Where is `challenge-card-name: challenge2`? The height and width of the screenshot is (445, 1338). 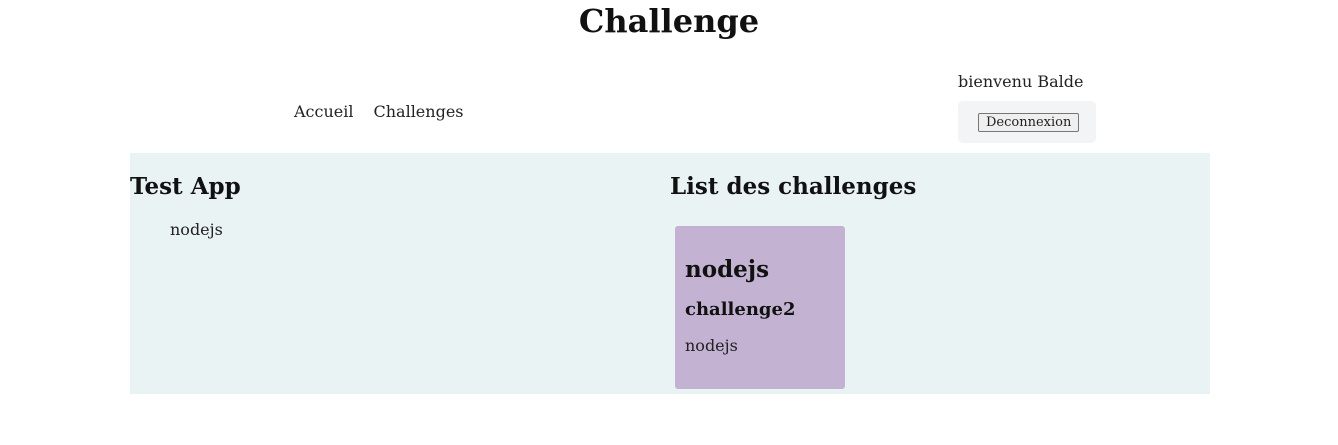
challenge-card-name: challenge2 is located at coordinates (740, 309).